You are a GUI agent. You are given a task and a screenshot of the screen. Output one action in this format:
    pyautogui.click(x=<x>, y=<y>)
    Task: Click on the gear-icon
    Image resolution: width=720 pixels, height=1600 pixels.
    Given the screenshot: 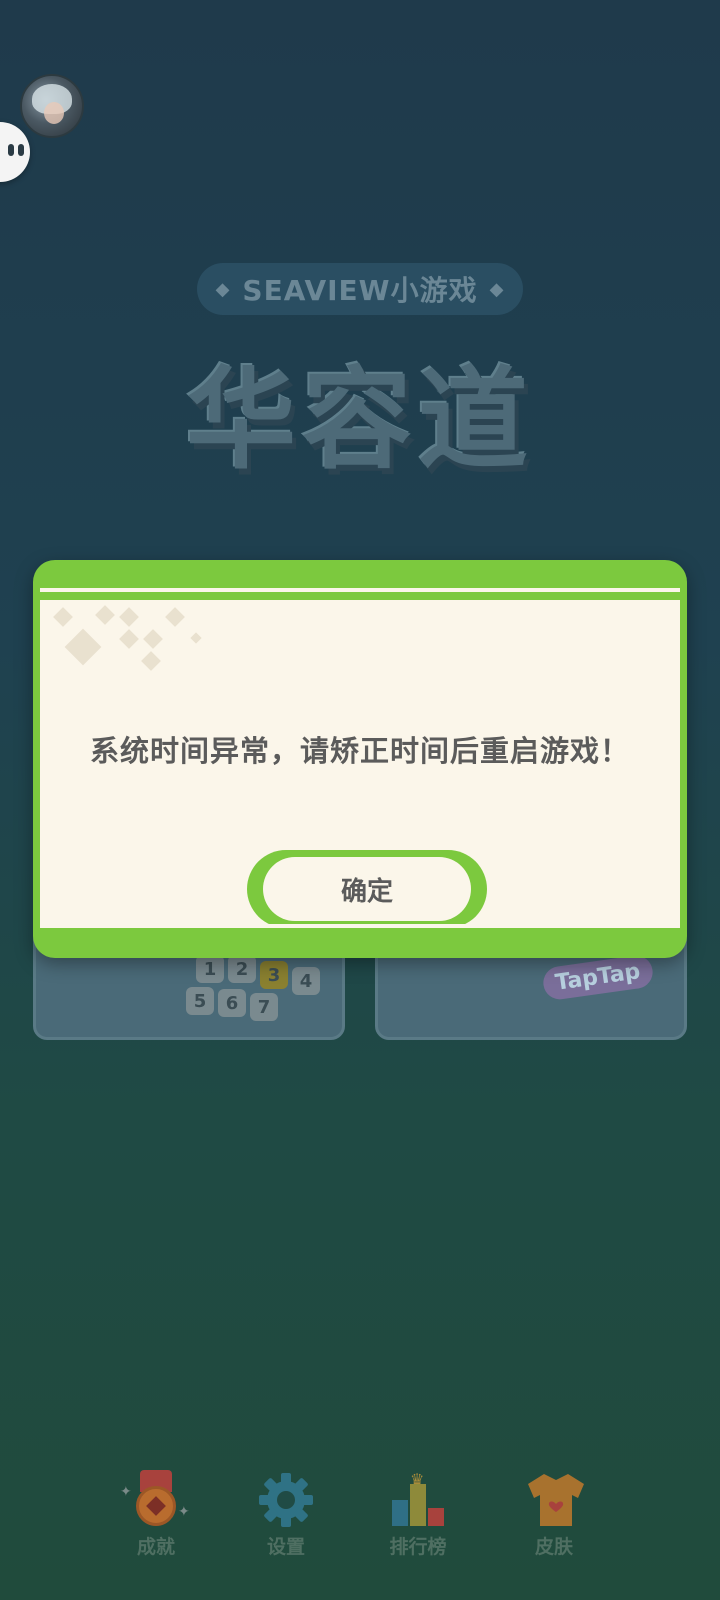 What is the action you would take?
    pyautogui.click(x=286, y=1500)
    